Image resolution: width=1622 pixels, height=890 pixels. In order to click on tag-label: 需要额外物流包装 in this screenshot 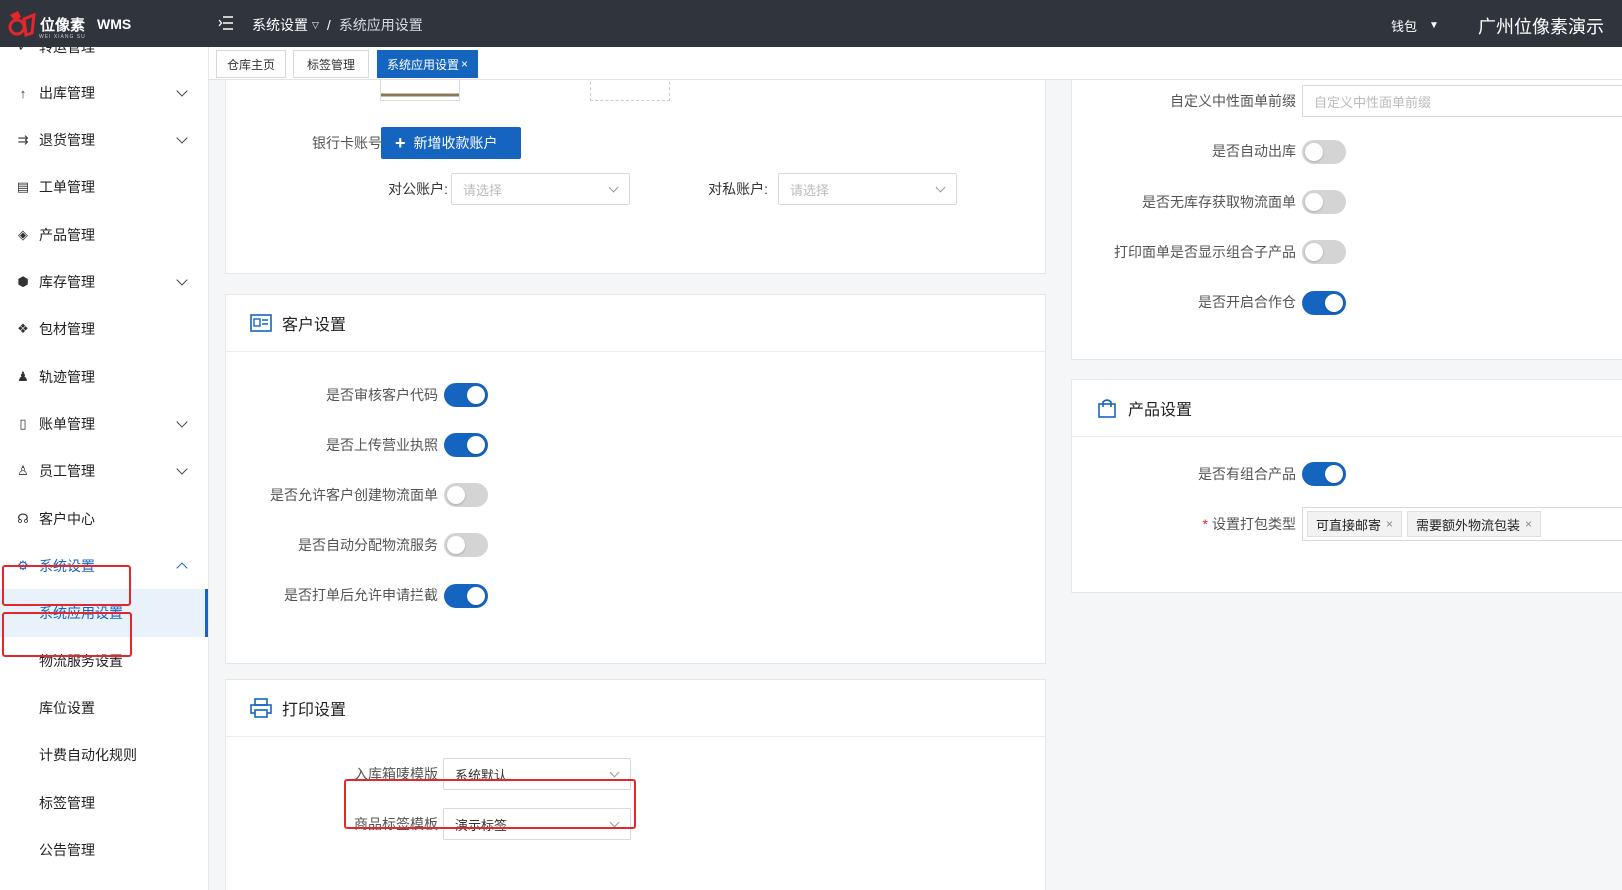, I will do `click(1468, 525)`.